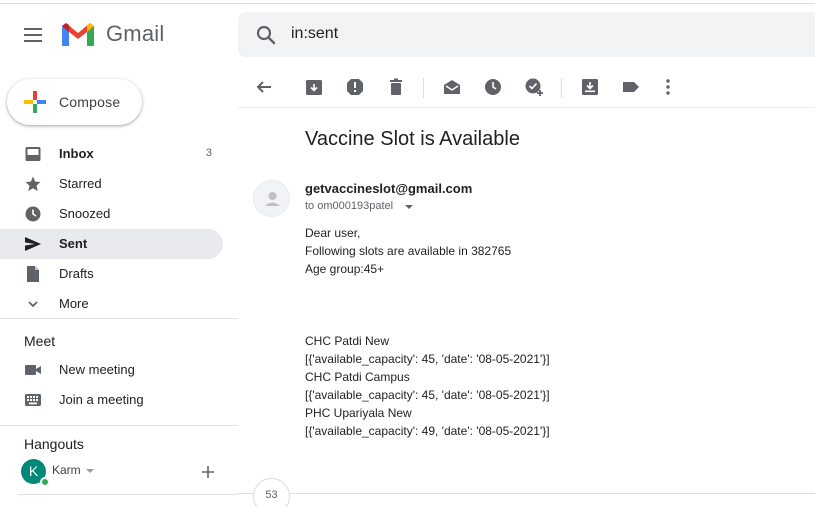 The width and height of the screenshot is (815, 507). Describe the element at coordinates (40, 341) in the screenshot. I see `meet-section-title: Meet` at that location.